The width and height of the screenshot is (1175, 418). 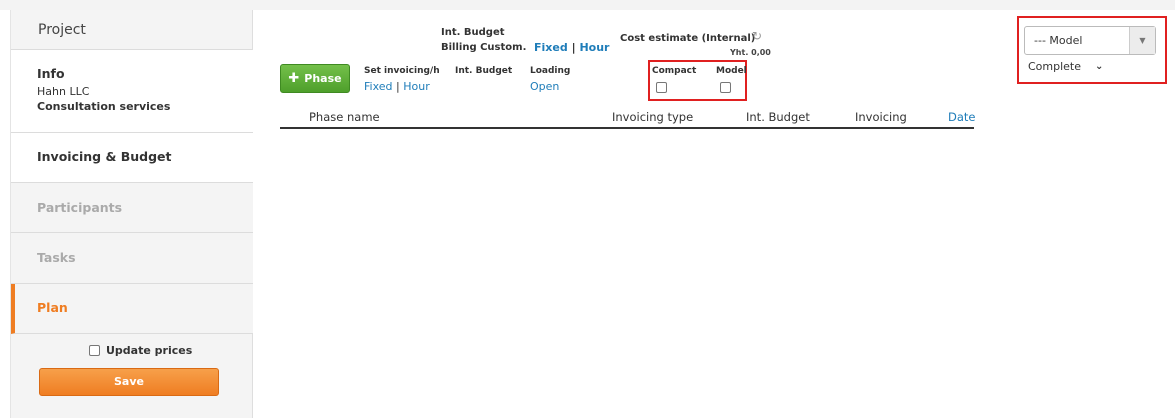 What do you see at coordinates (1058, 40) in the screenshot?
I see `model-select-value: --- Model` at bounding box center [1058, 40].